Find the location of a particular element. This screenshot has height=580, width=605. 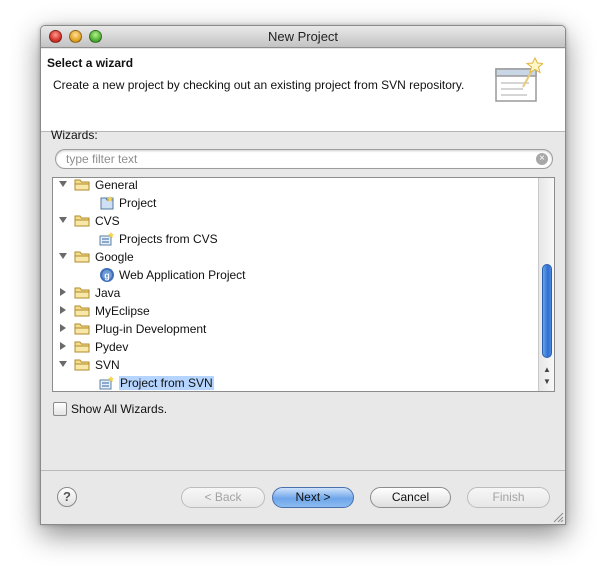

tree-folder-pydev: Pydev is located at coordinates (295, 347).